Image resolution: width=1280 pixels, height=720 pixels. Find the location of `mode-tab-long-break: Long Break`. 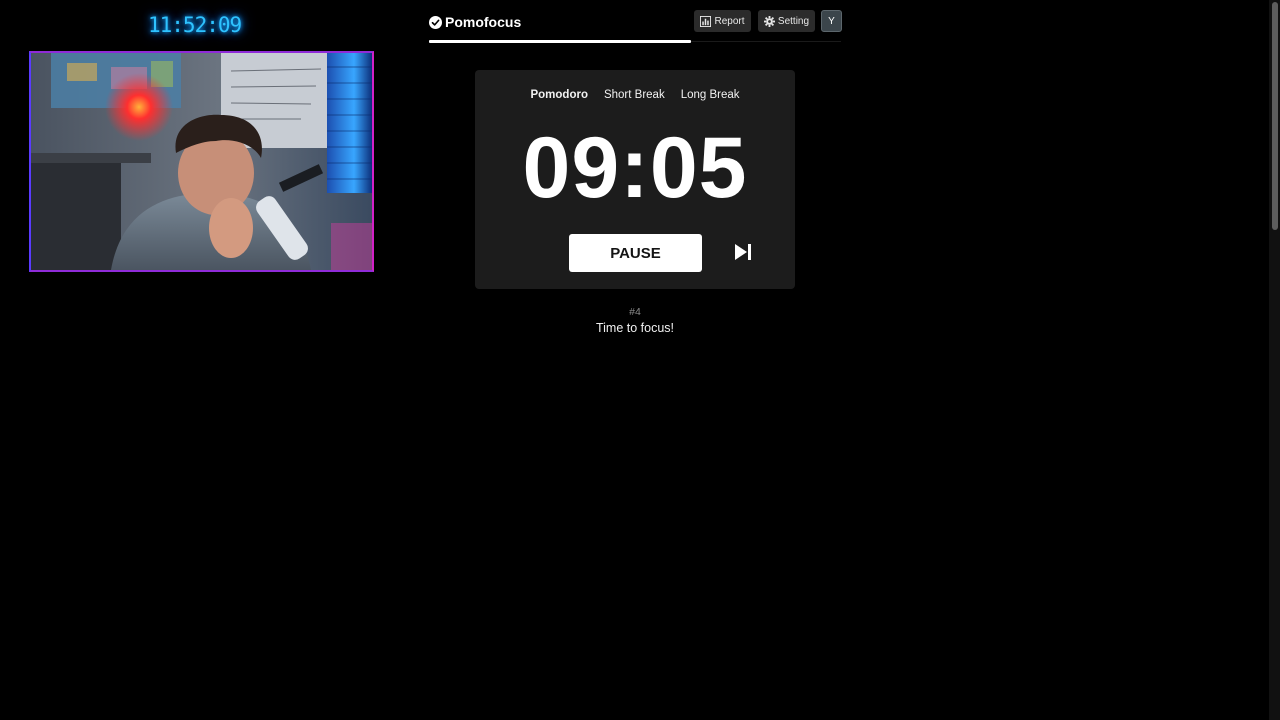

mode-tab-long-break: Long Break is located at coordinates (710, 95).